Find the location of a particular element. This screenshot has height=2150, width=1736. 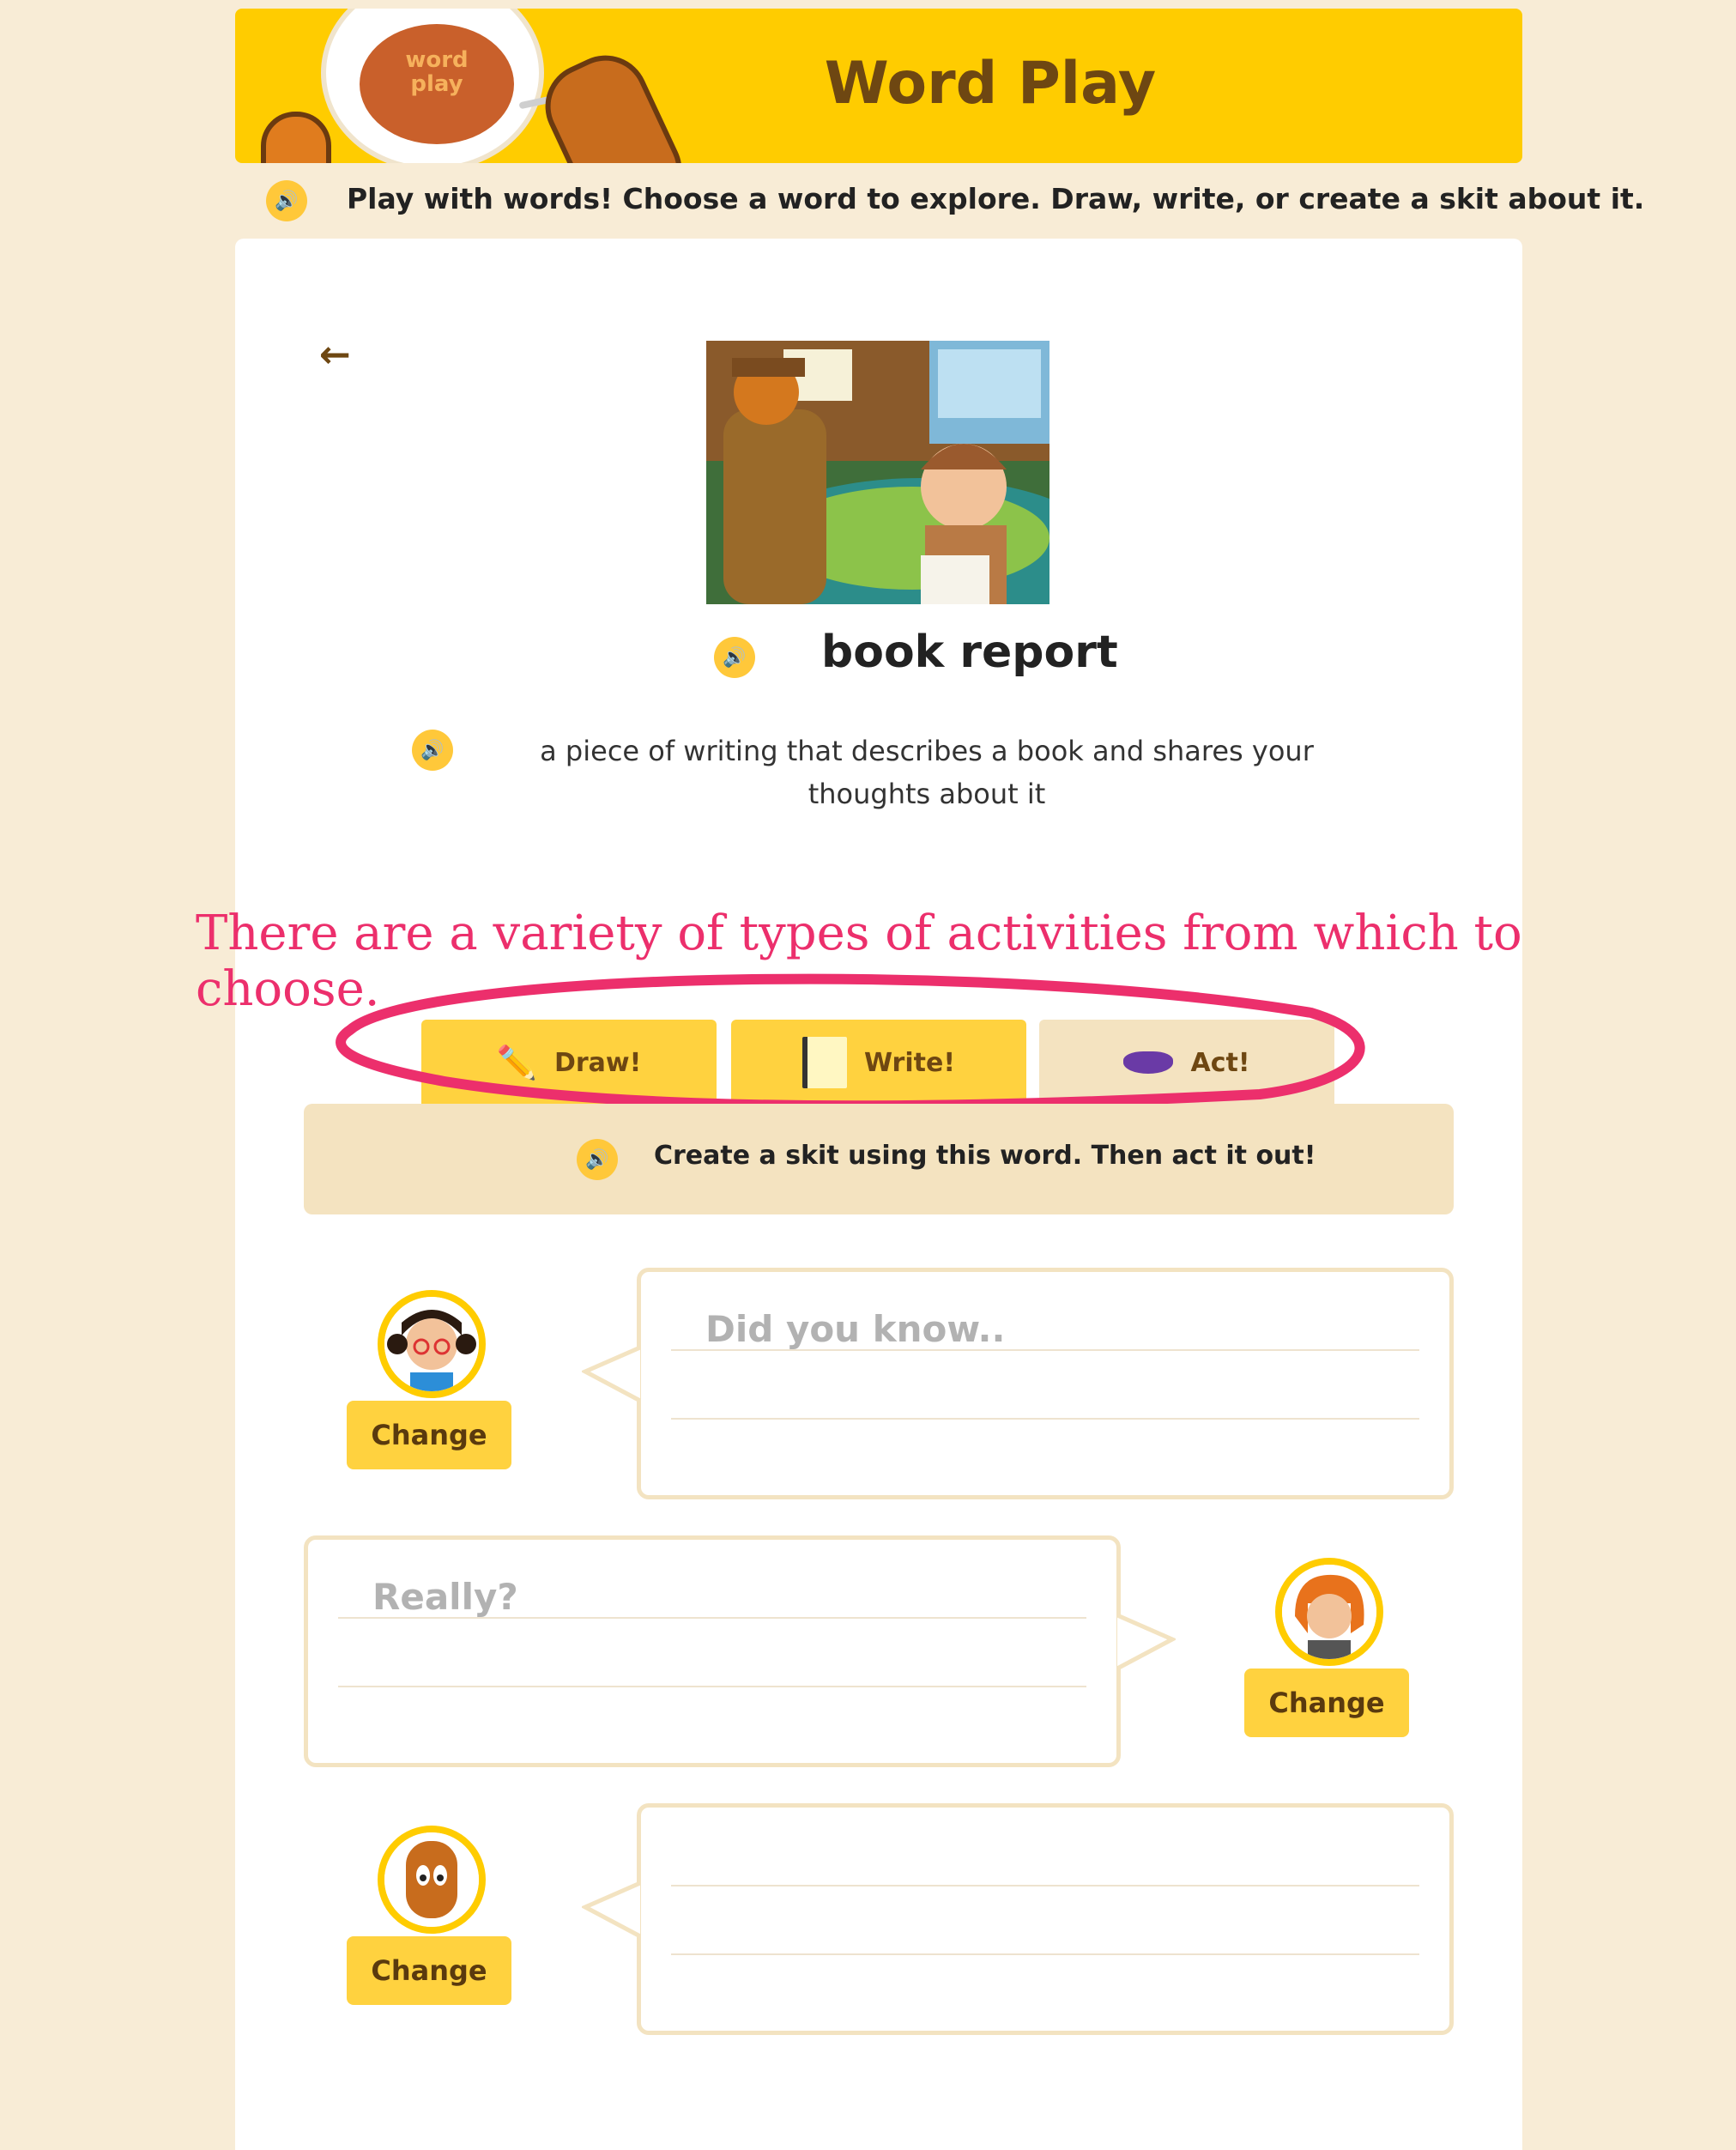

dialogue-placeholder: Did you know.. is located at coordinates (855, 1329).